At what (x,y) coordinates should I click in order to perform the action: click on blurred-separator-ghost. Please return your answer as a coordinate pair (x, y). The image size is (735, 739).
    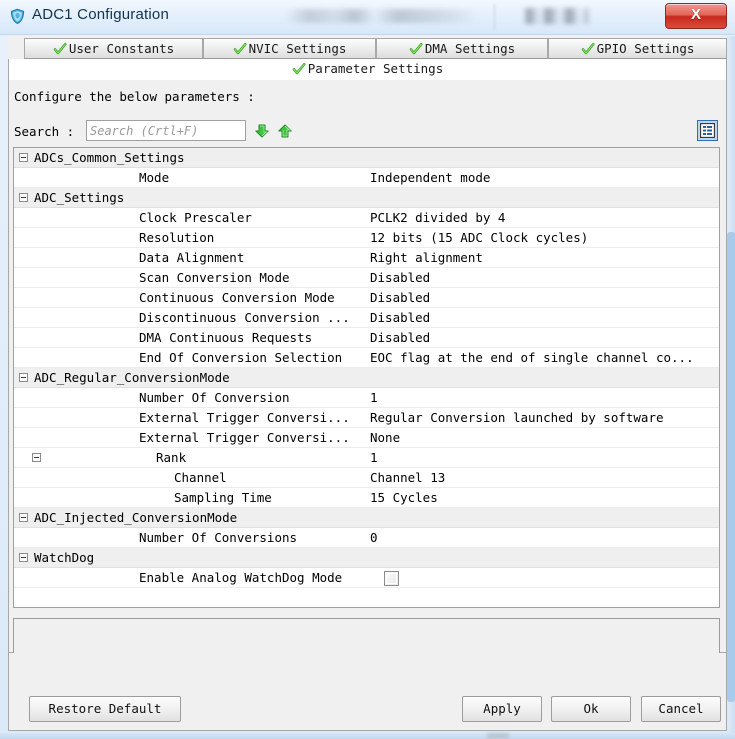
    Looking at the image, I should click on (494, 17).